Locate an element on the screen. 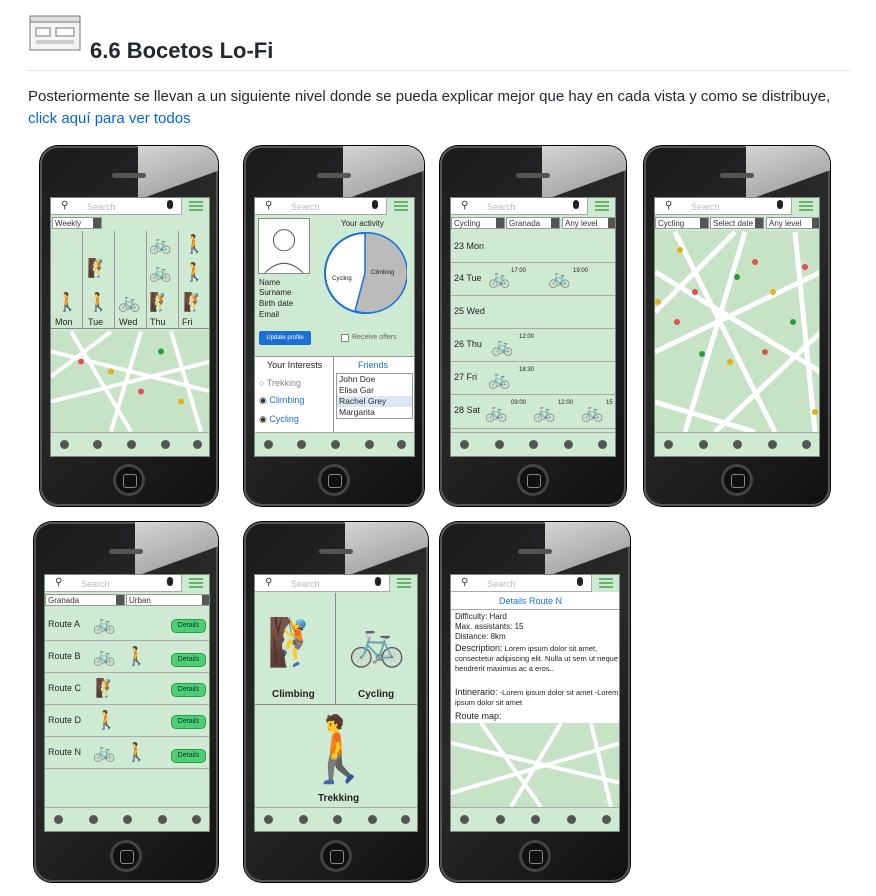  period-select: Weekly is located at coordinates (77, 223).